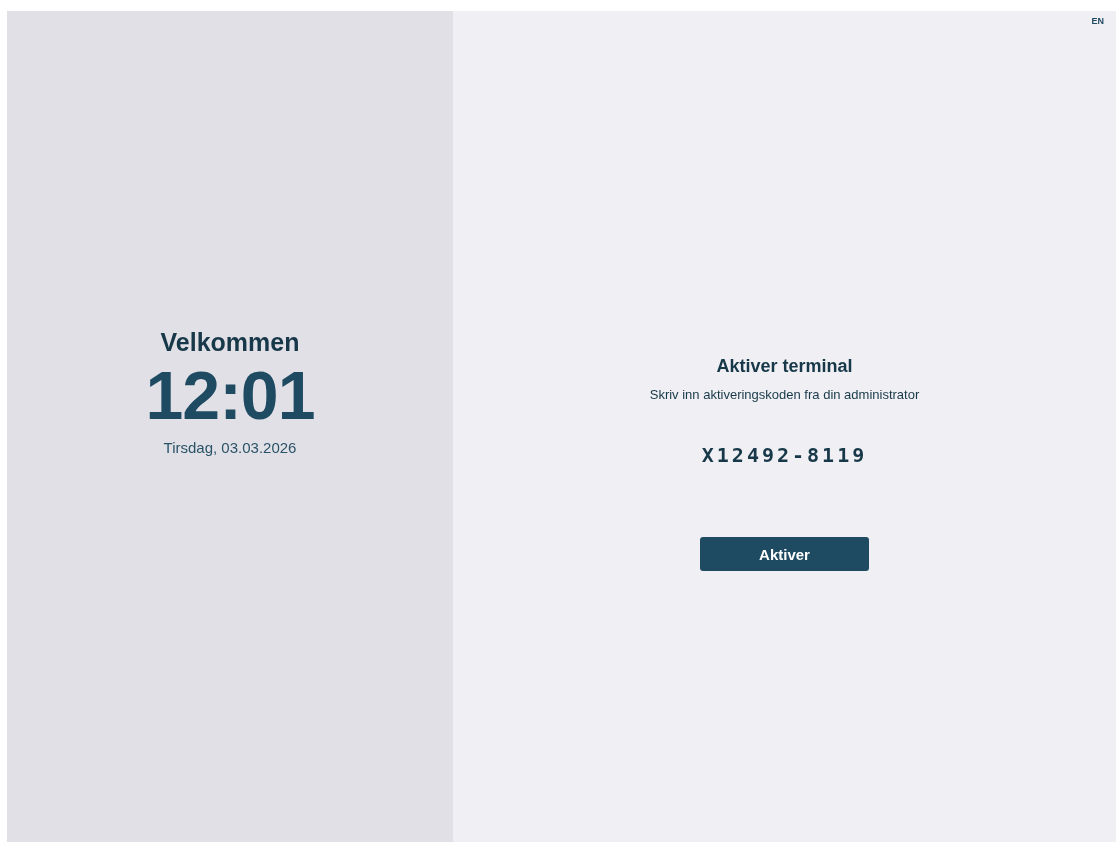 The width and height of the screenshot is (1116, 842). What do you see at coordinates (784, 554) in the screenshot?
I see `activate-button: Aktiver` at bounding box center [784, 554].